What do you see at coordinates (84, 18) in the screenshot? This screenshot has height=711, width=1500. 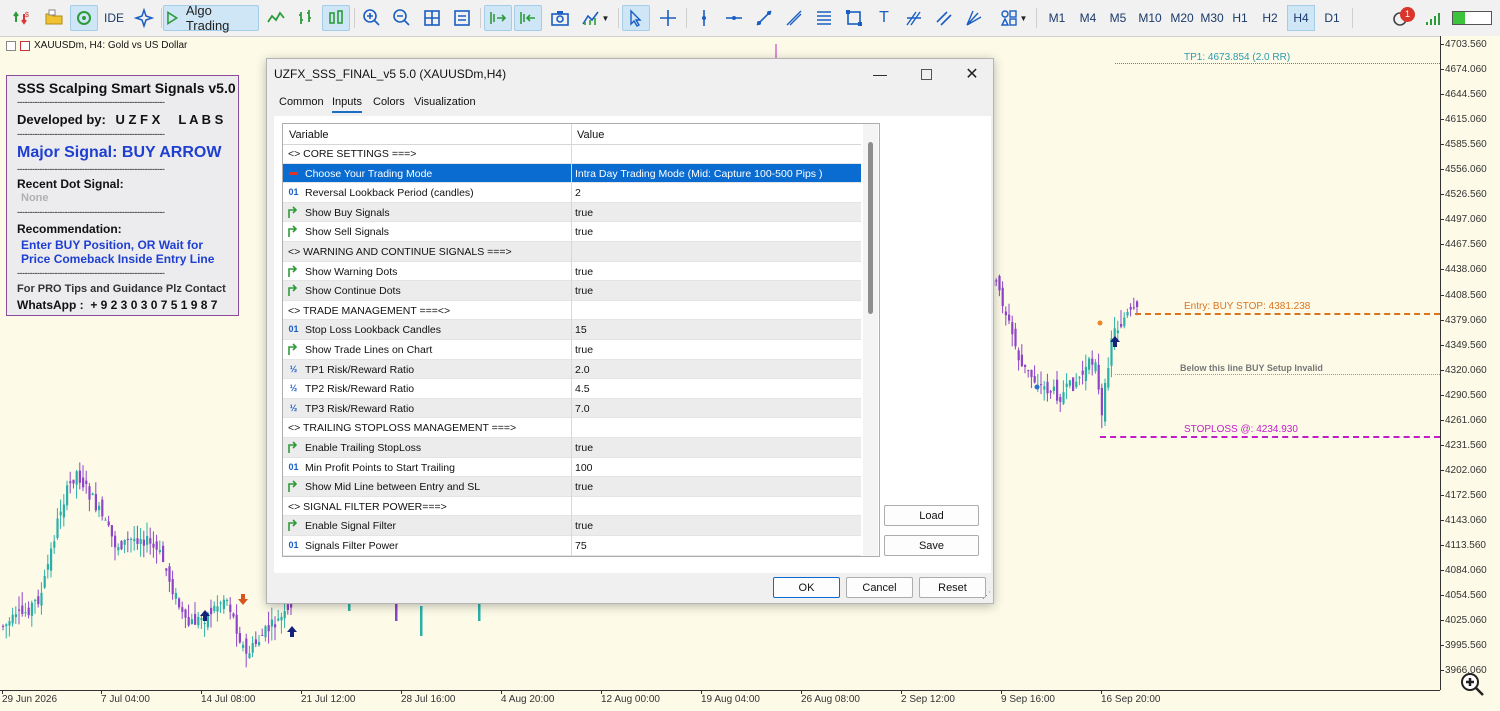 I see `market-watch-icon` at bounding box center [84, 18].